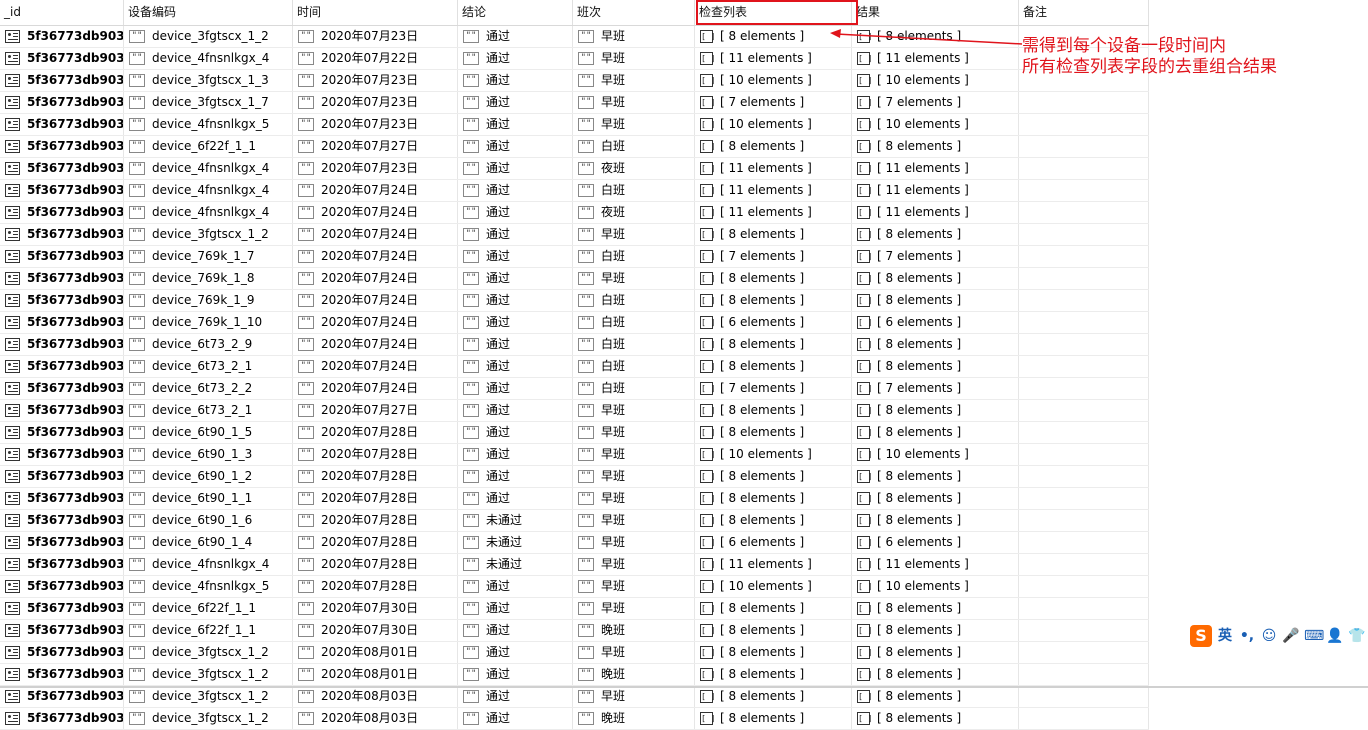  Describe the element at coordinates (208, 12) in the screenshot. I see `col-header-device-code: 设备编码` at that location.